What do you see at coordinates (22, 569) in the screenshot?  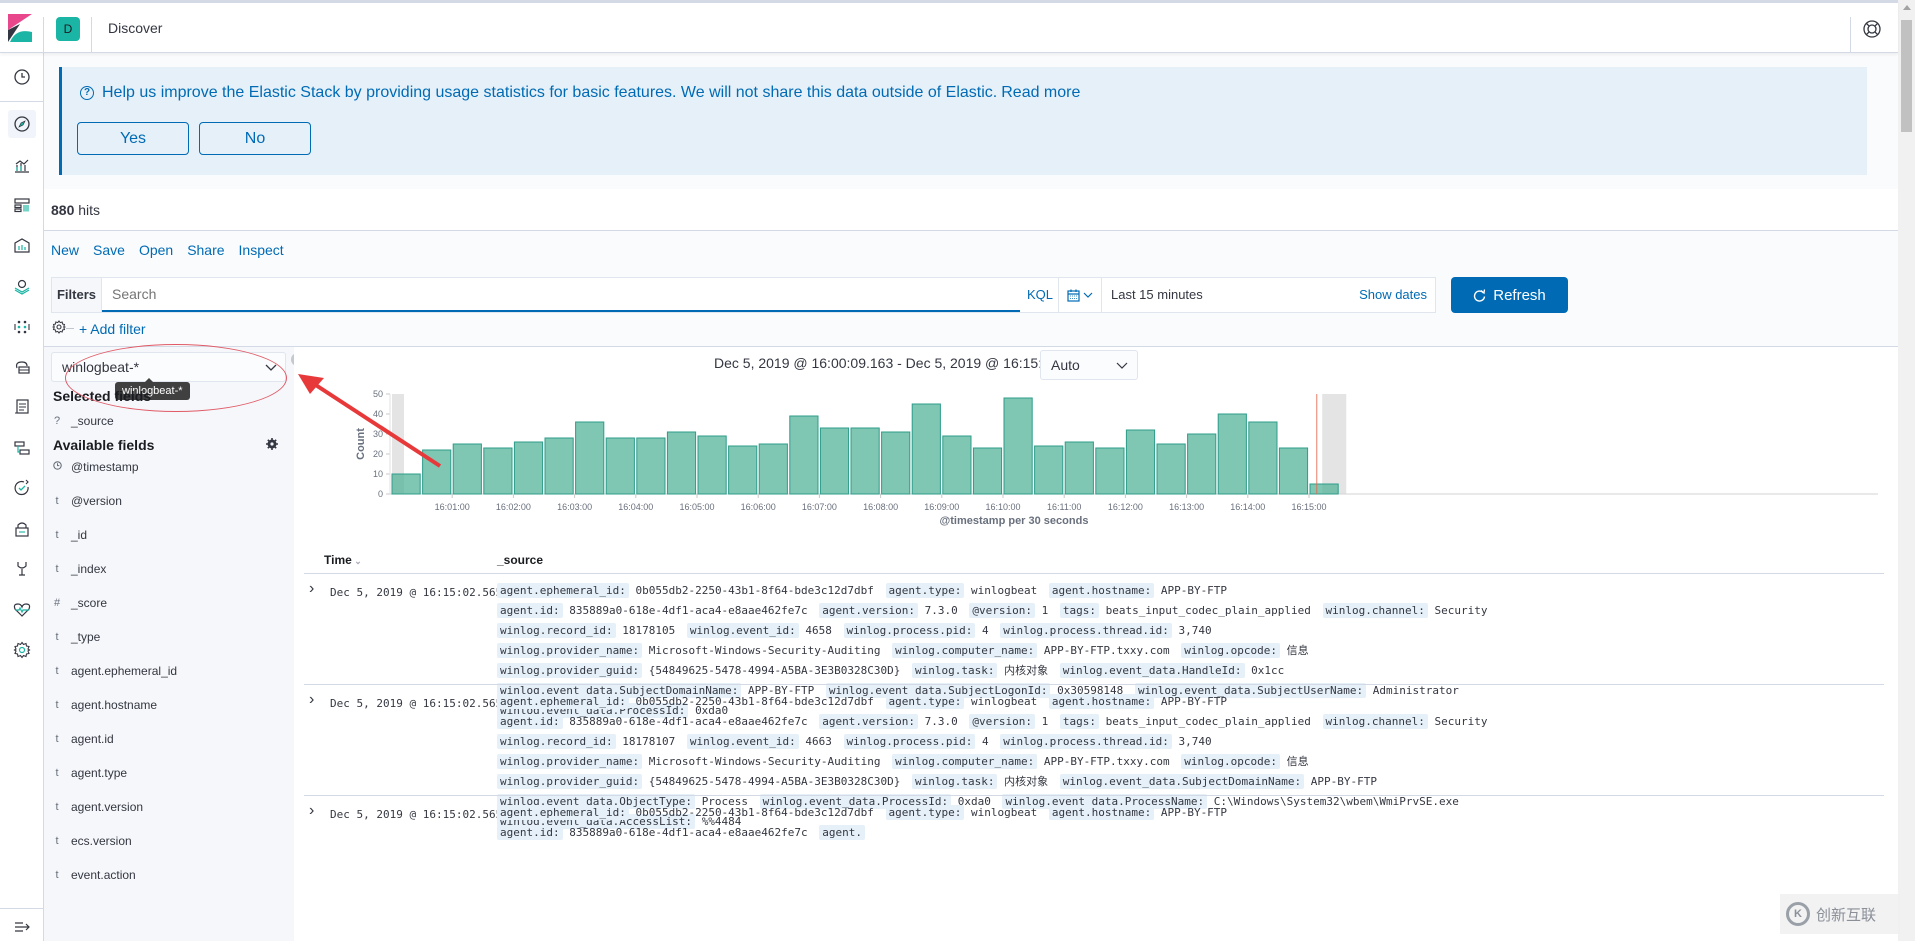 I see `dev-tools-wrench-icon` at bounding box center [22, 569].